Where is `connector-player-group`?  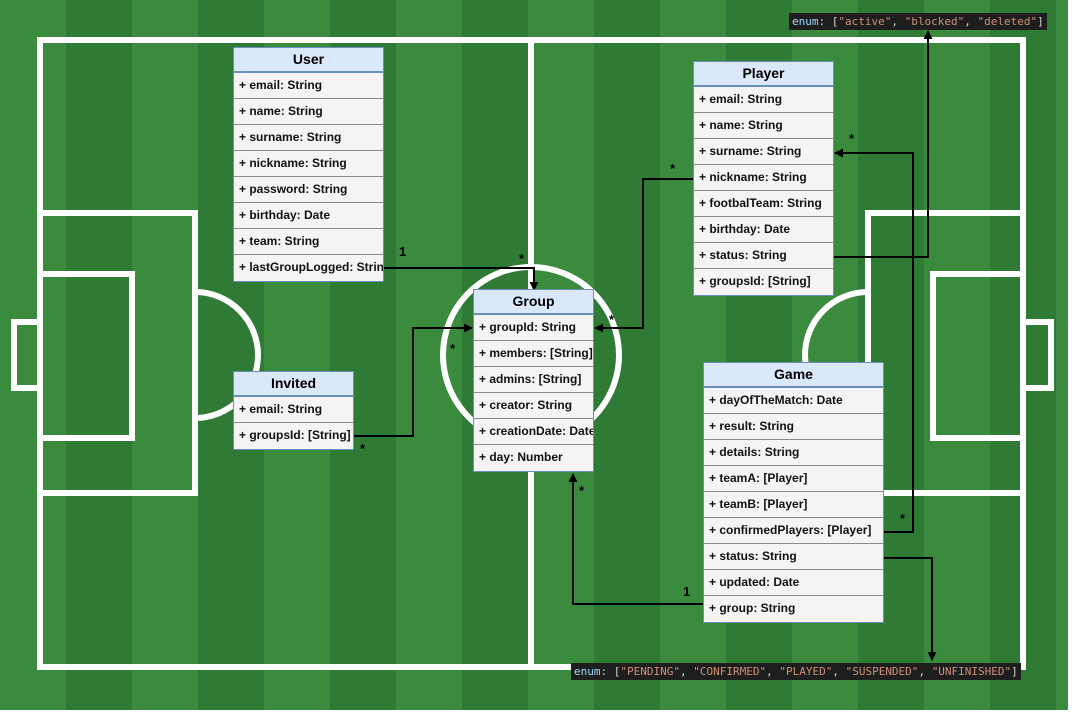
connector-player-group is located at coordinates (644, 255).